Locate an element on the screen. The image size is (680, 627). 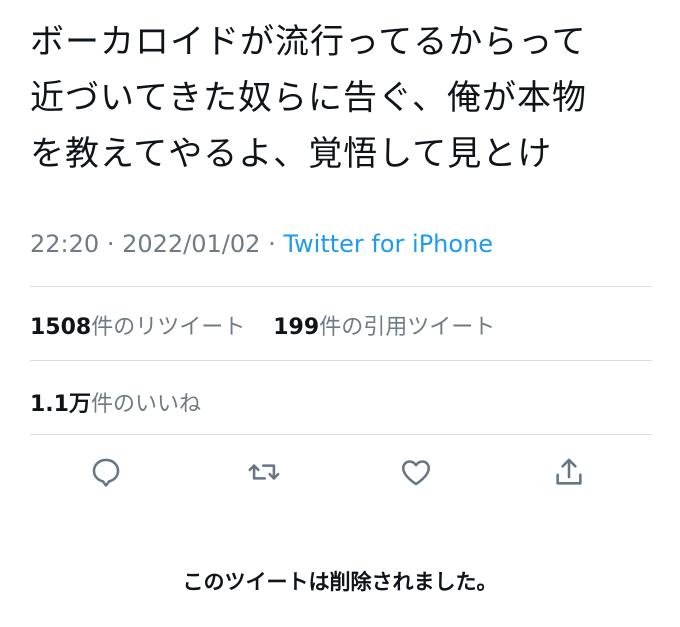
tweet-actions is located at coordinates (340, 474).